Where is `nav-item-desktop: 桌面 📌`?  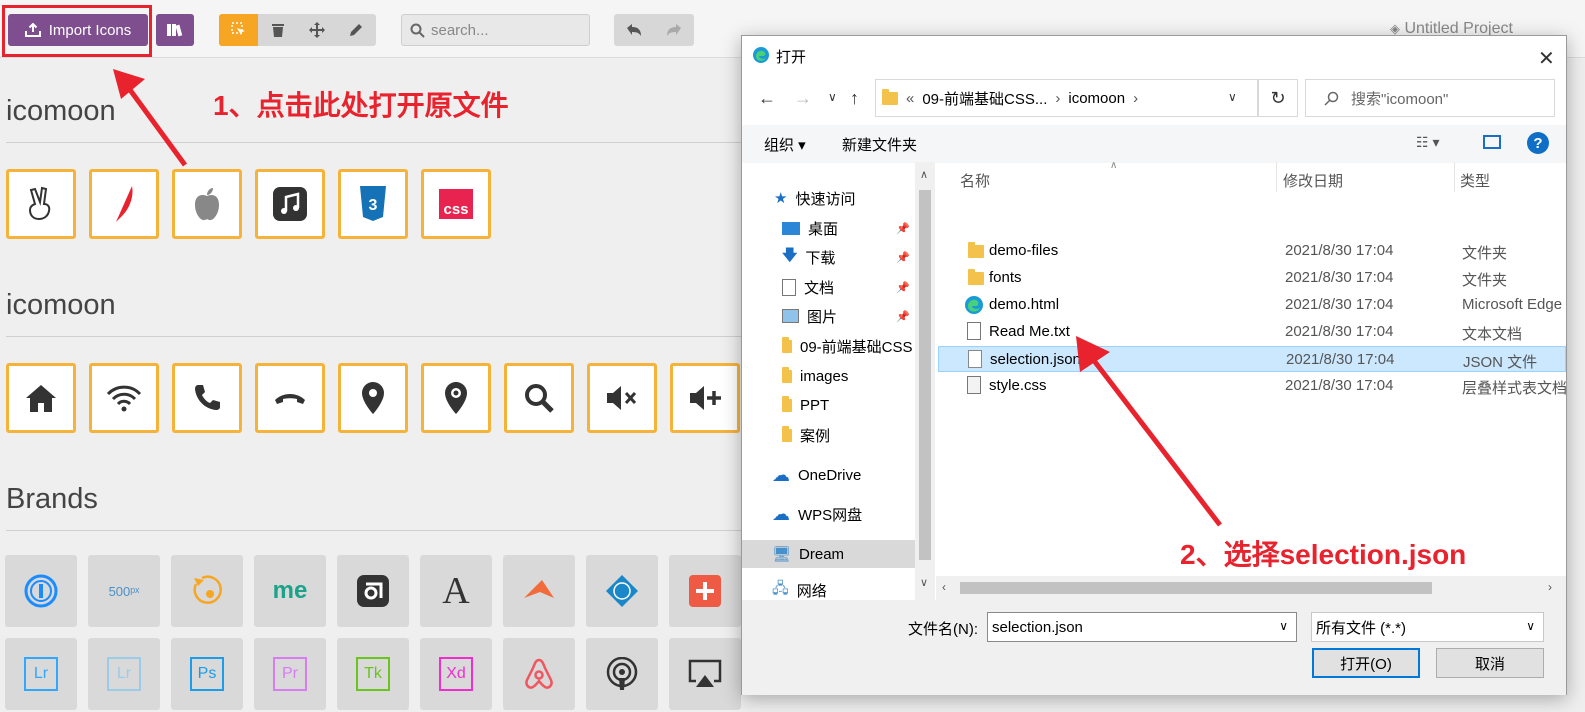
nav-item-desktop: 桌面 📌 is located at coordinates (858, 228).